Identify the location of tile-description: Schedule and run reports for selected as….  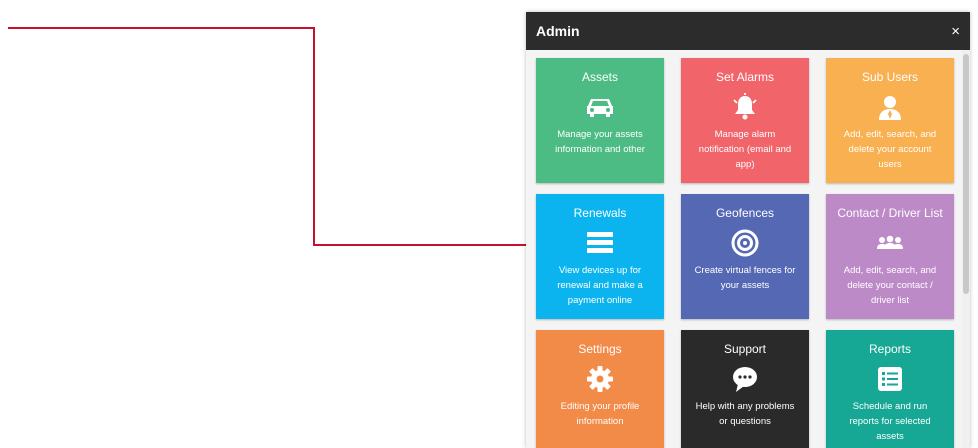
(890, 421).